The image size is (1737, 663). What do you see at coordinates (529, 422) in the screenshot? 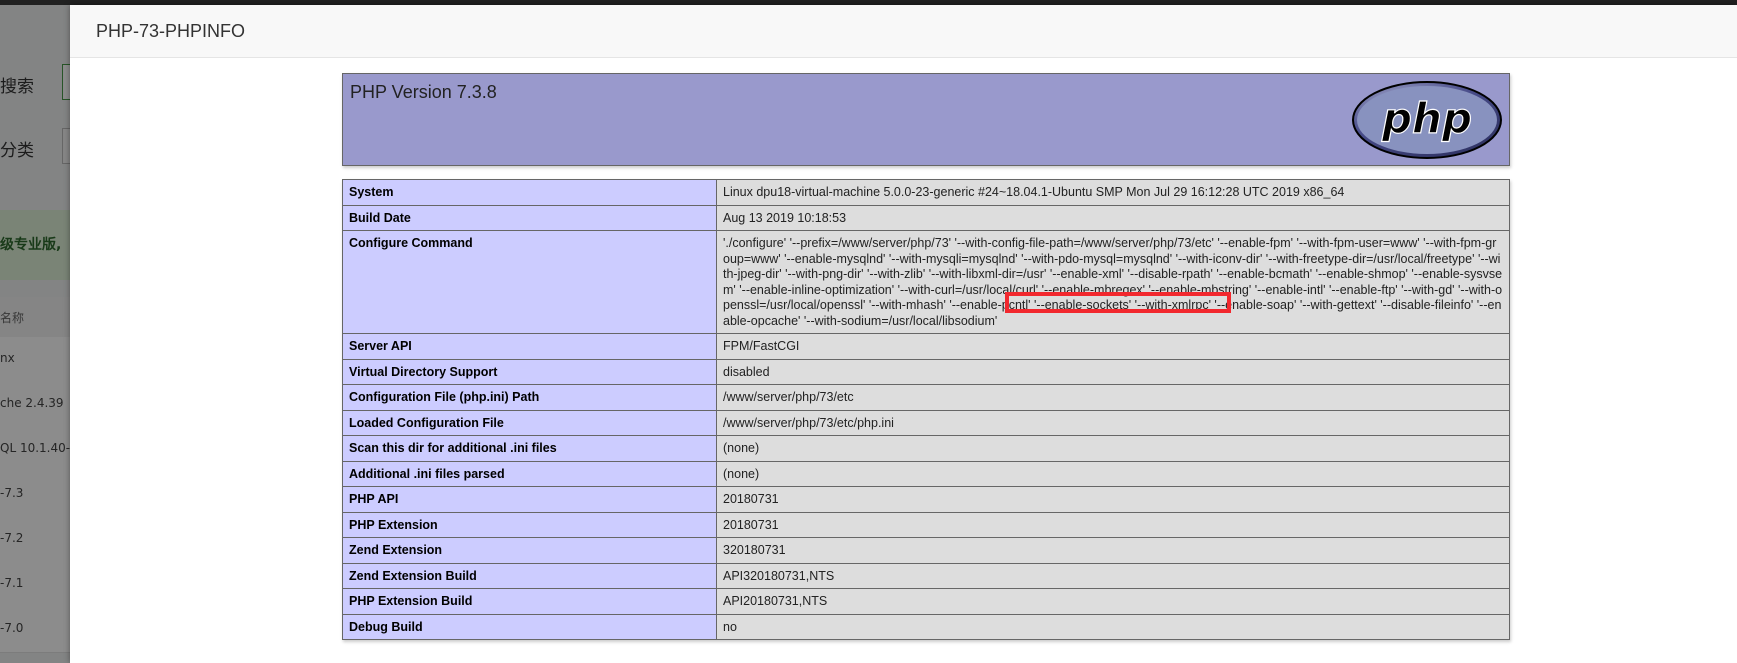
I see `setting-key: Loaded Configuration File` at bounding box center [529, 422].